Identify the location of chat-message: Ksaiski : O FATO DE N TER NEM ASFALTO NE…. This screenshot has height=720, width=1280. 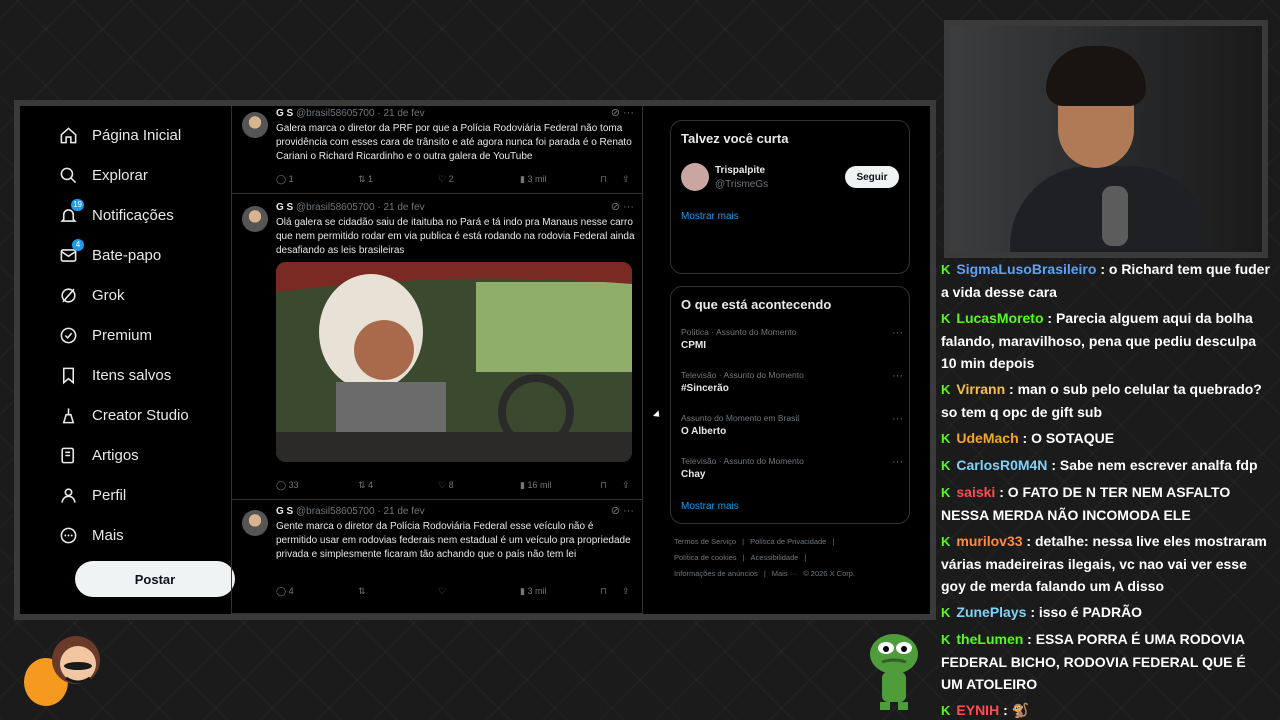
(1106, 503).